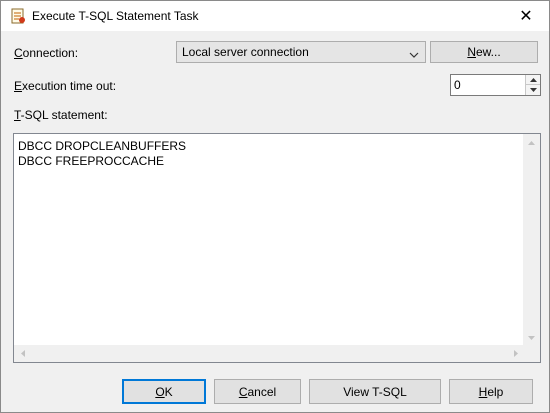 The image size is (550, 413). What do you see at coordinates (46, 53) in the screenshot?
I see `connection-label: Connection:` at bounding box center [46, 53].